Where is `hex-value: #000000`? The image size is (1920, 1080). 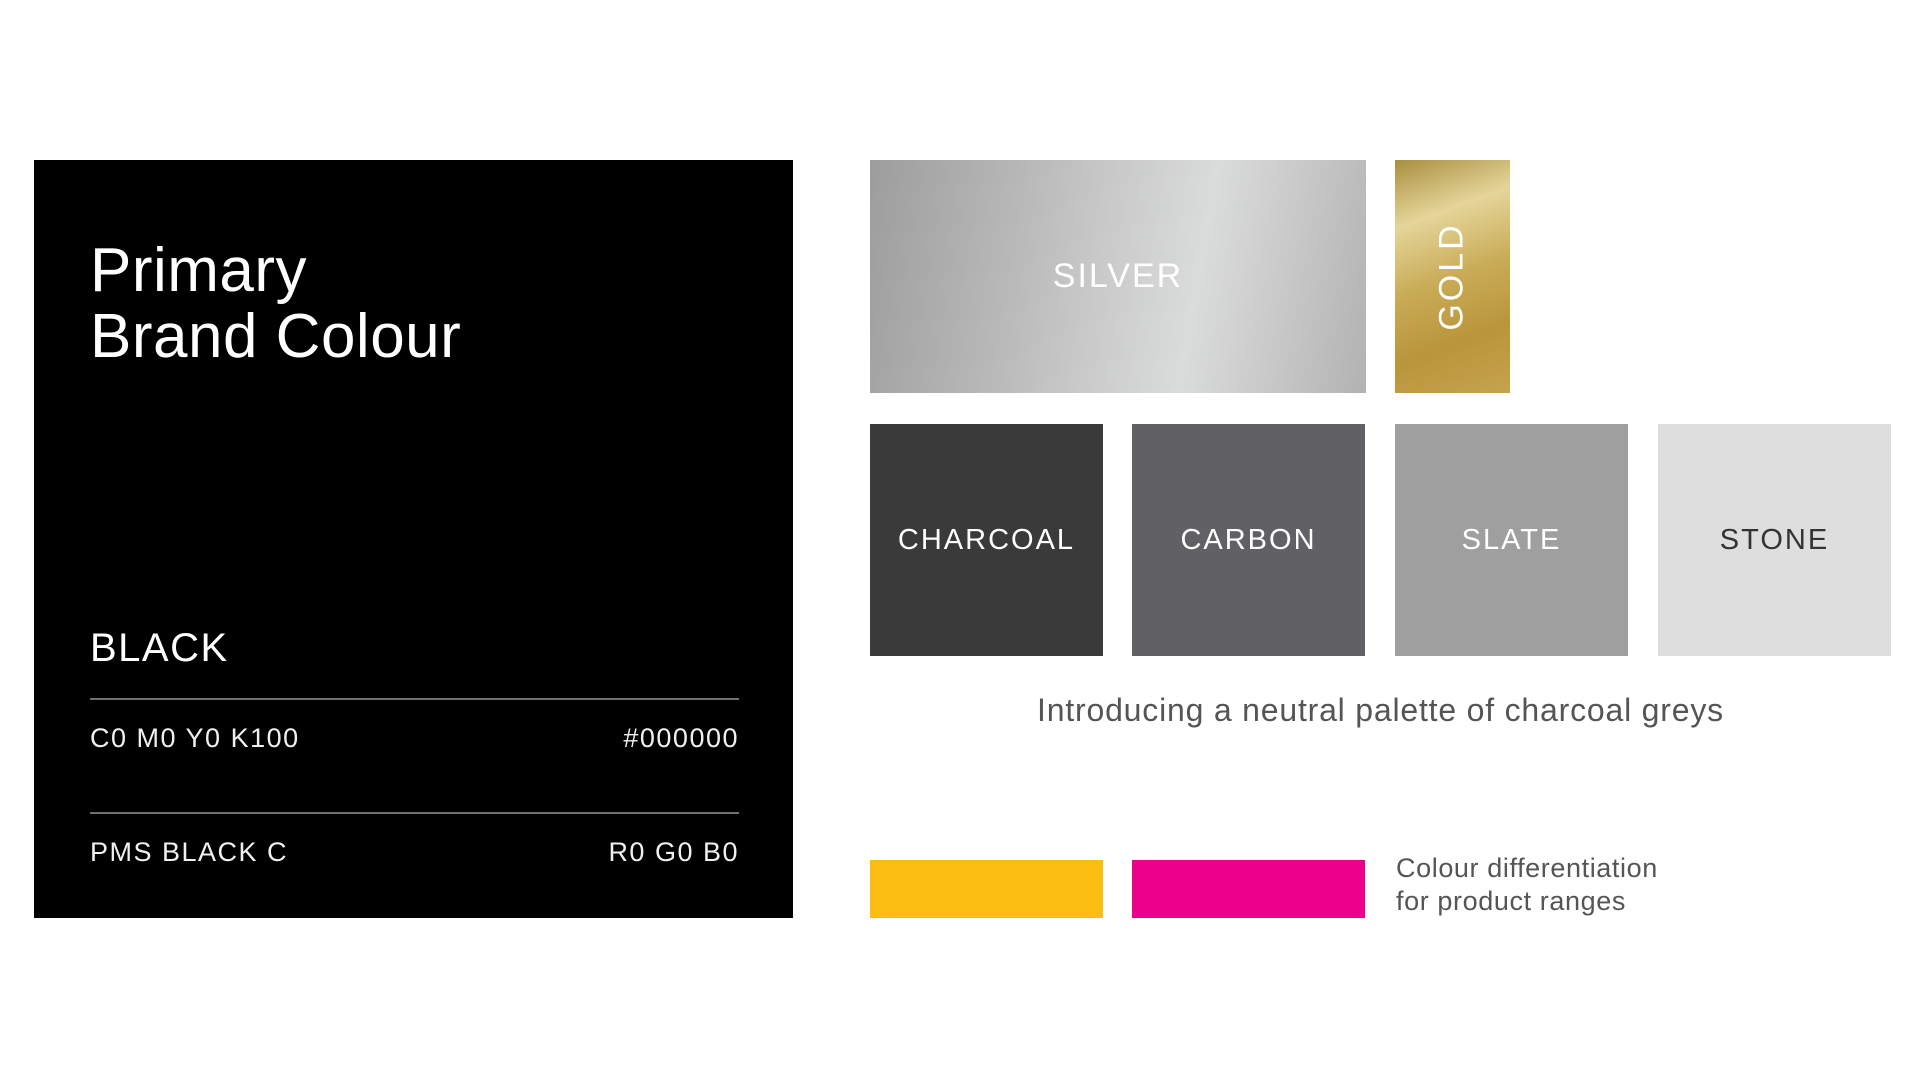 hex-value: #000000 is located at coordinates (681, 737).